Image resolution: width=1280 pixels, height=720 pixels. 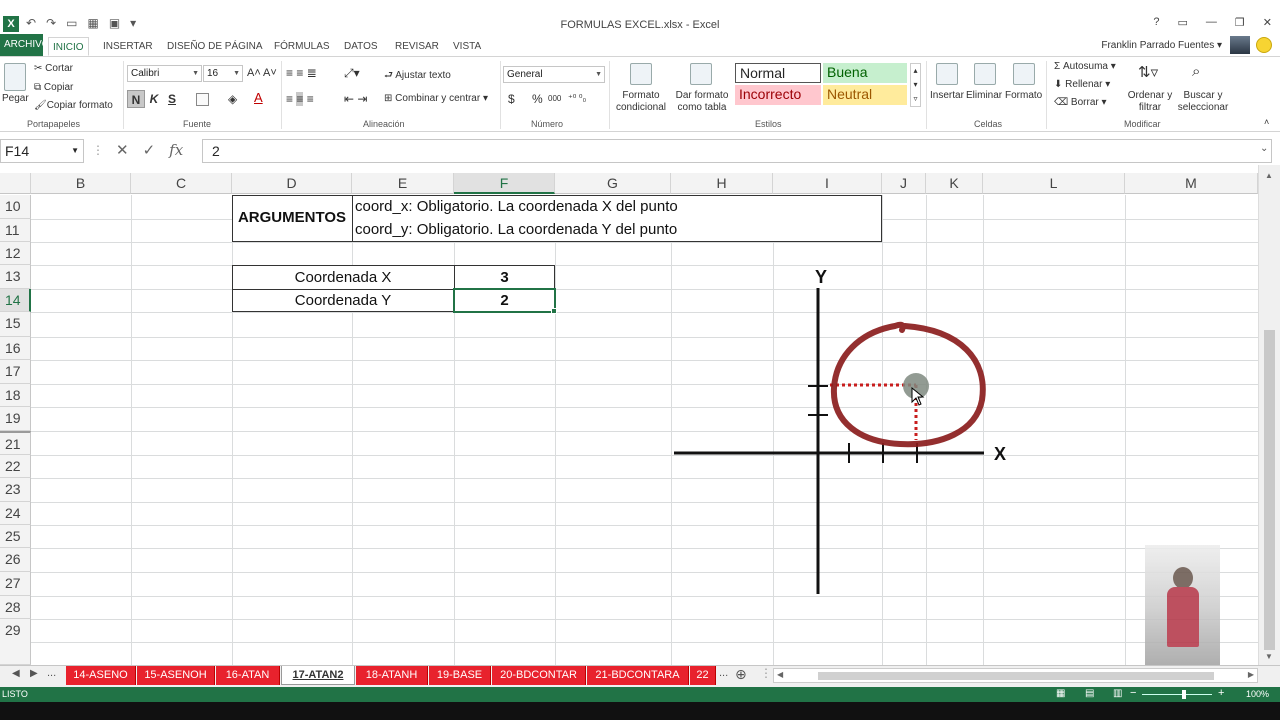 I want to click on column-header-m: M, so click(x=1191, y=183).